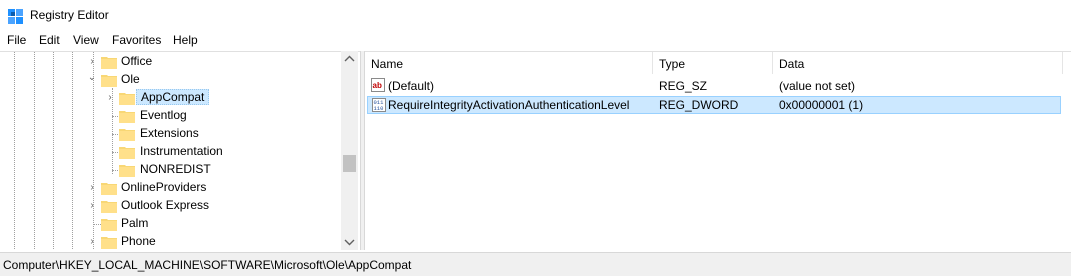 The width and height of the screenshot is (1071, 276). I want to click on menu-bar: File Edit View Favorites Help, so click(535, 40).